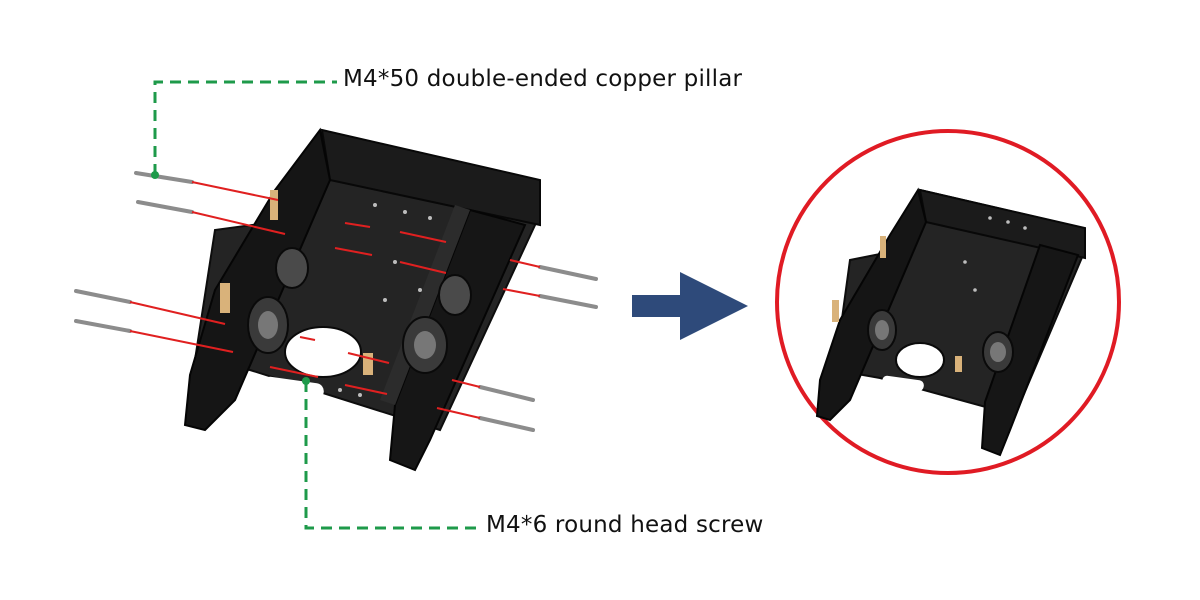 This screenshot has height=600, width=1200. Describe the element at coordinates (543, 79) in the screenshot. I see `pillar-callout-label: M4*50 double-ended copper pillar` at that location.